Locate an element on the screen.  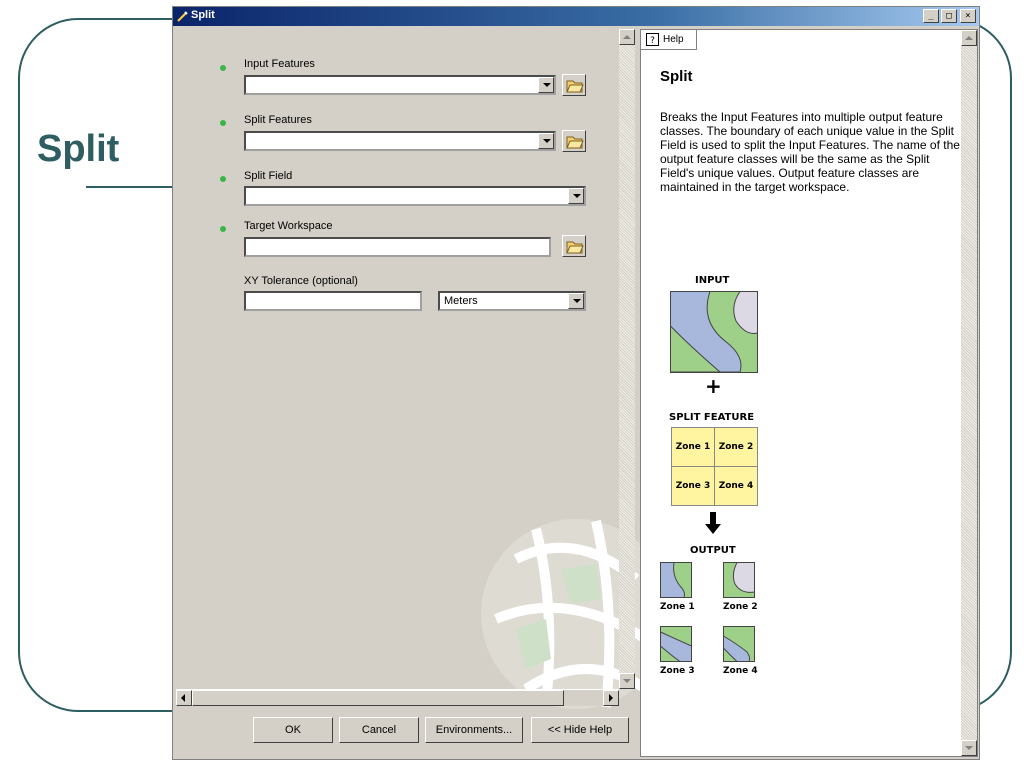
browse-target-workspace-button is located at coordinates (574, 246).